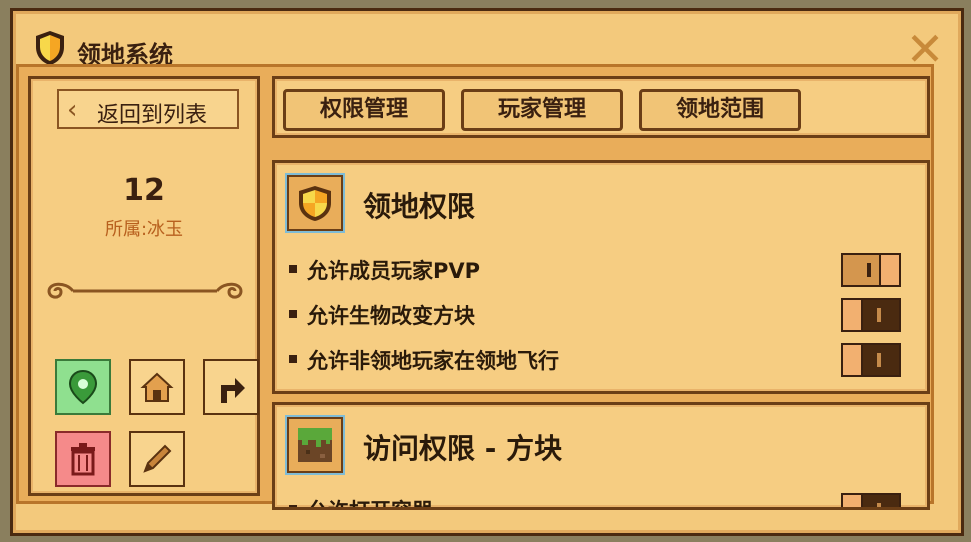  Describe the element at coordinates (433, 361) in the screenshot. I see `permission-label: 允许非领地玩家在领地飞行` at that location.